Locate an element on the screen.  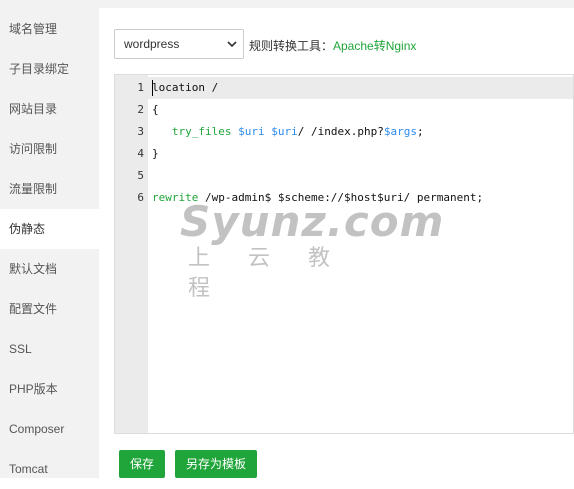
line-number: 3 is located at coordinates (140, 131).